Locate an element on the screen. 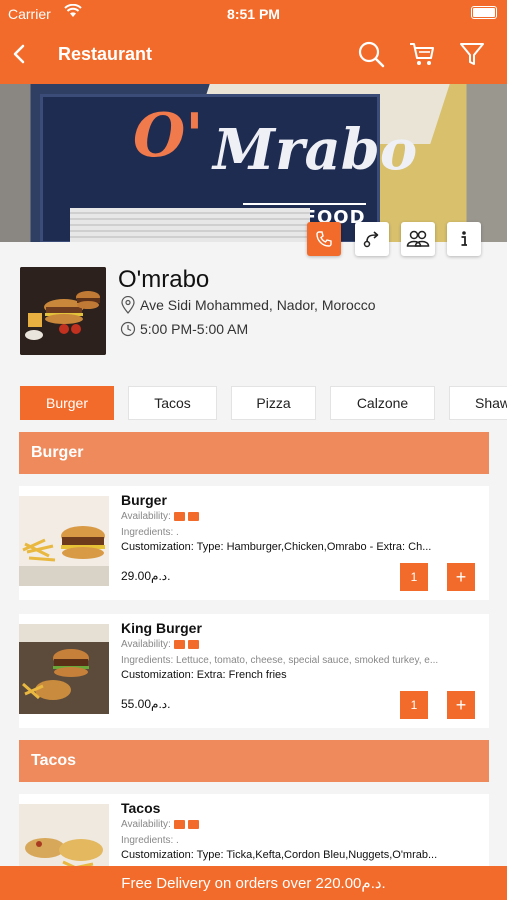  group-icon is located at coordinates (418, 238).